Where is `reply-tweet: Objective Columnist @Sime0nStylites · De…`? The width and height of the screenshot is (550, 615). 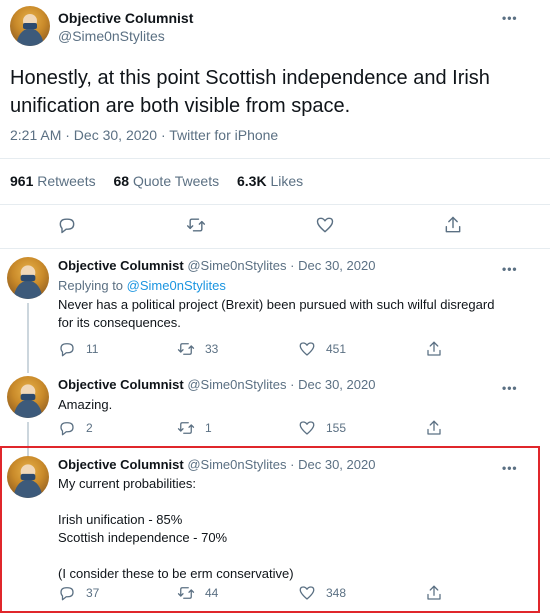
reply-tweet: Objective Columnist @Sime0nStylites · De… is located at coordinates (275, 397).